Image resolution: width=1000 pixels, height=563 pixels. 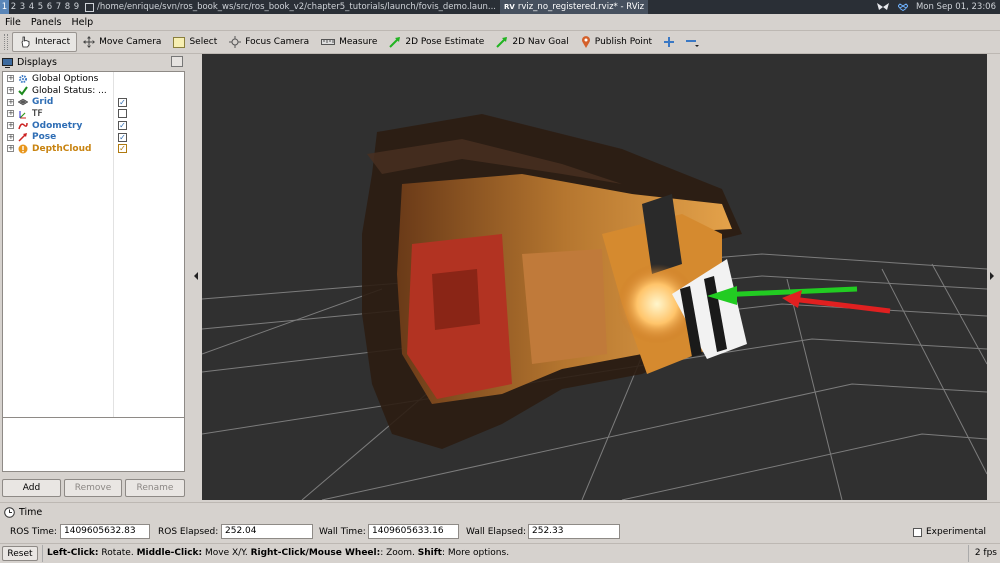 I want to click on minus-dropdown-icon, so click(x=693, y=43).